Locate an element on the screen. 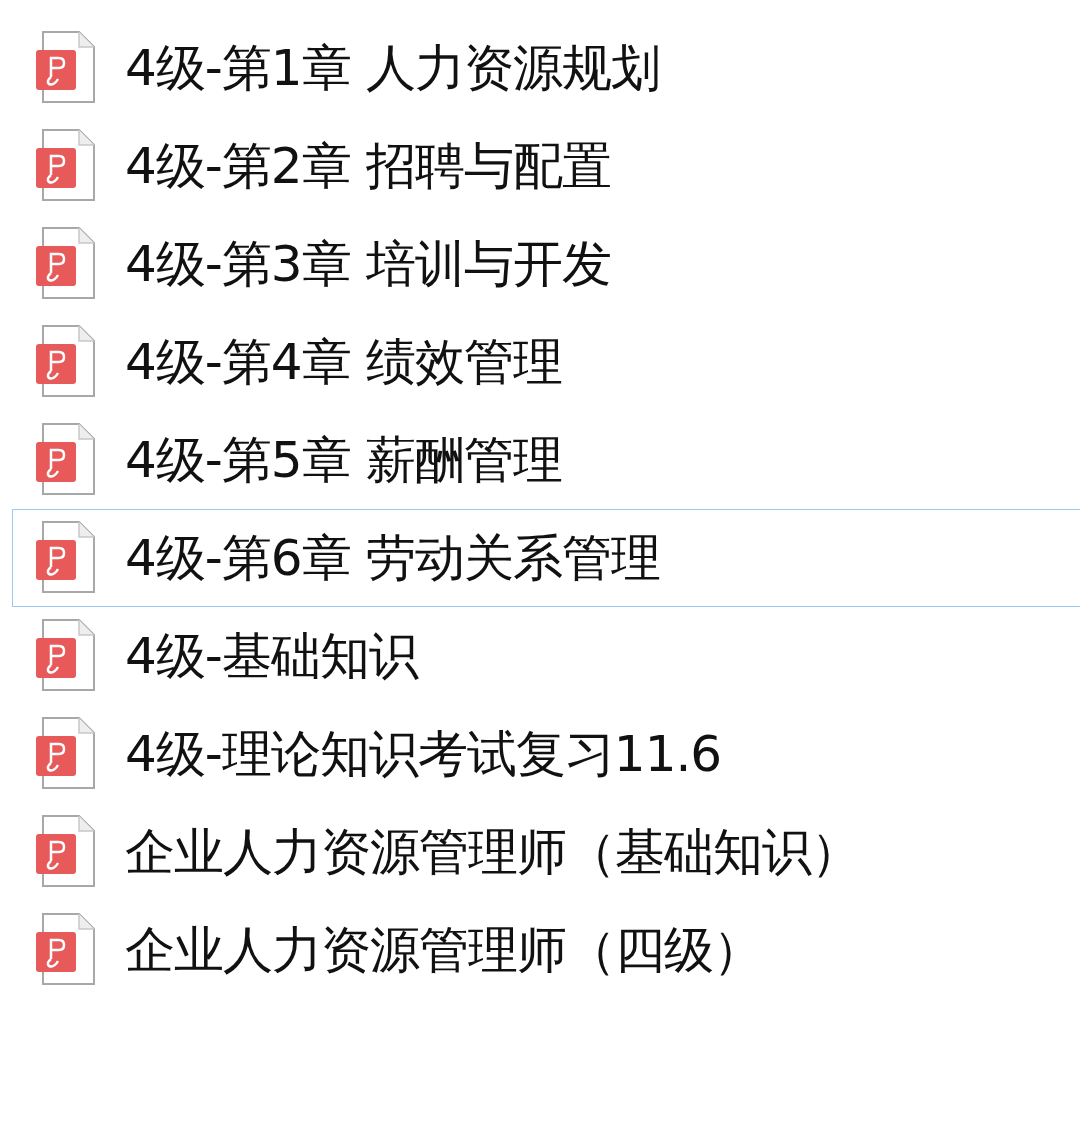  file-name: 4级-第3章 培训与开发 is located at coordinates (368, 264).